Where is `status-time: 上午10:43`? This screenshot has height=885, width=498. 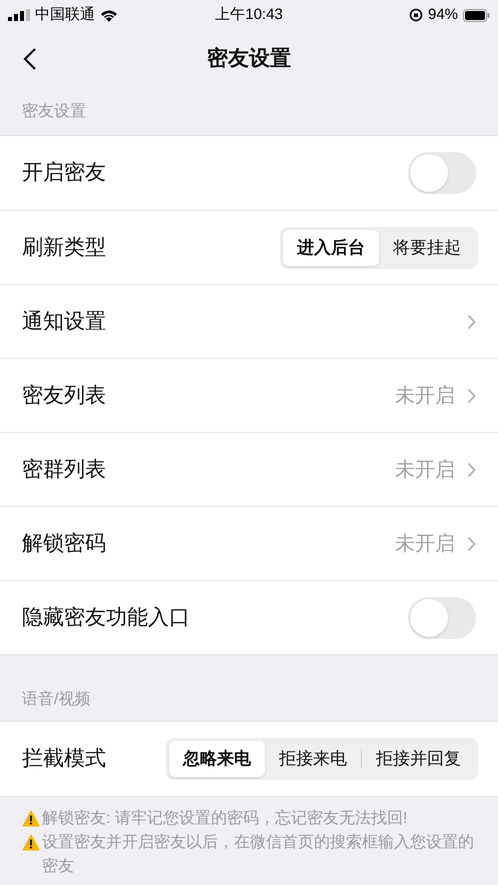 status-time: 上午10:43 is located at coordinates (249, 14).